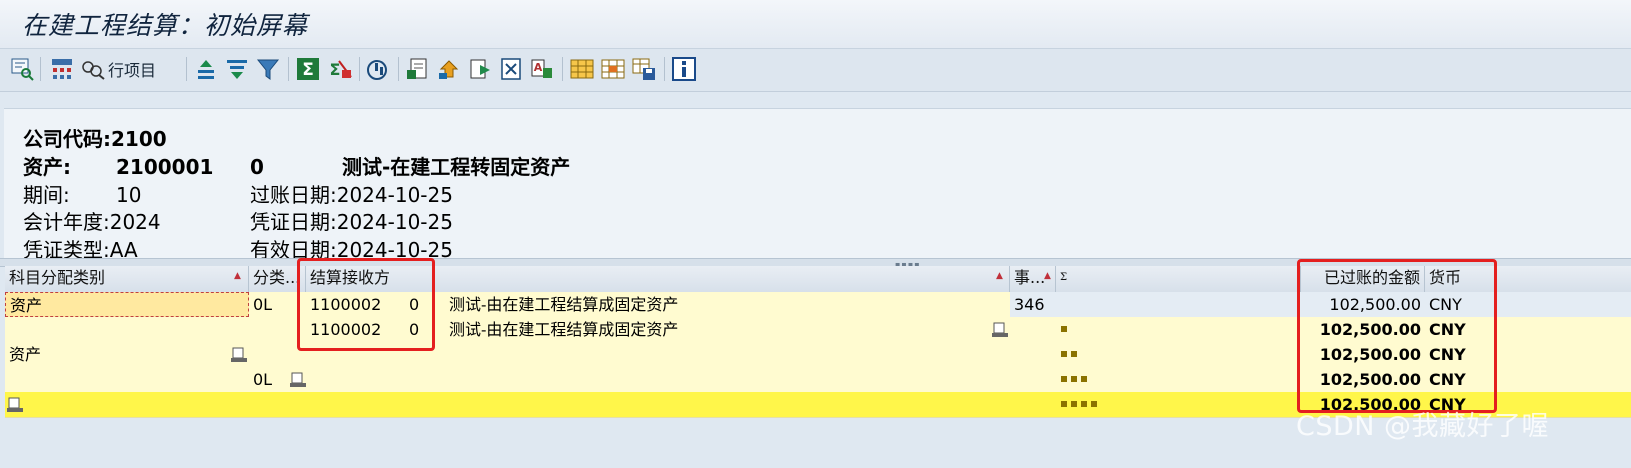 Image resolution: width=1631 pixels, height=468 pixels. I want to click on tree-icon, so click(62, 69).